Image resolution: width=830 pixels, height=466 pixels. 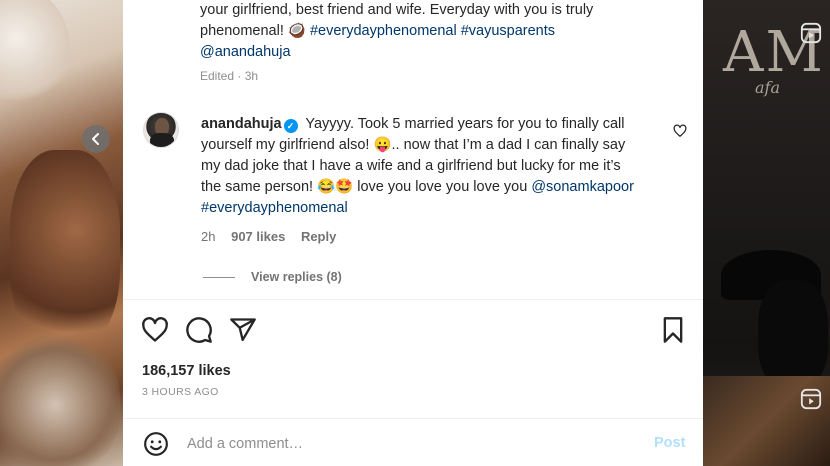 What do you see at coordinates (258, 236) in the screenshot?
I see `comment-likes-link: 907 likes` at bounding box center [258, 236].